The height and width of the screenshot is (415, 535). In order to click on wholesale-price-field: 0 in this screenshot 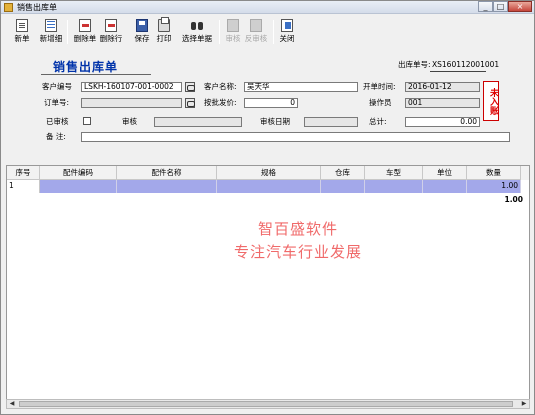, I will do `click(271, 103)`.